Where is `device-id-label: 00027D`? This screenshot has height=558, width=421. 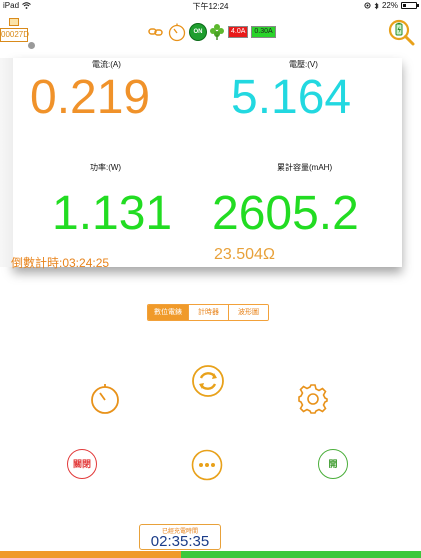 device-id-label: 00027D is located at coordinates (14, 35).